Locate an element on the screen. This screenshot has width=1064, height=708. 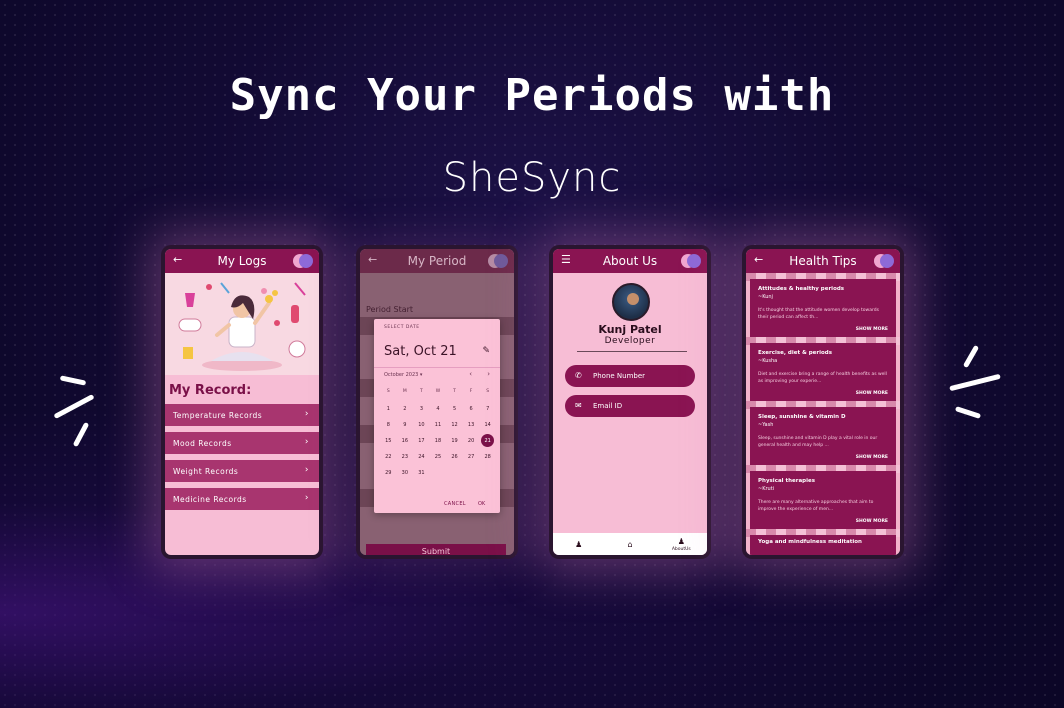
calendar-day: 24 is located at coordinates (421, 459).